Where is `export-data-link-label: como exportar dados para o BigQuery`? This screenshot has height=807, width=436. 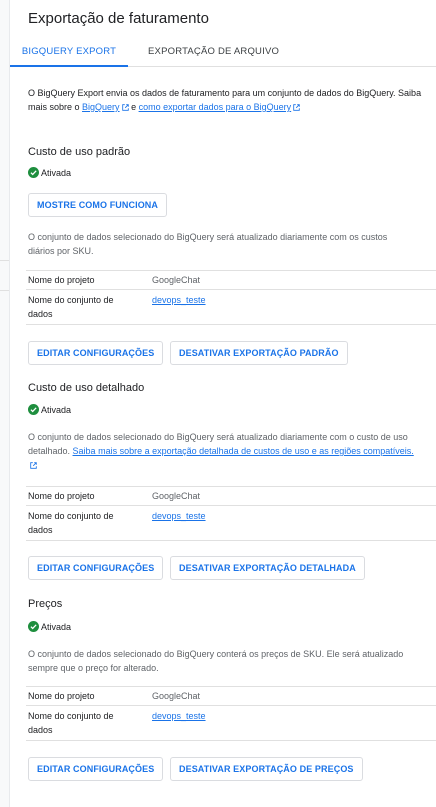
export-data-link-label: como exportar dados para o BigQuery is located at coordinates (215, 107).